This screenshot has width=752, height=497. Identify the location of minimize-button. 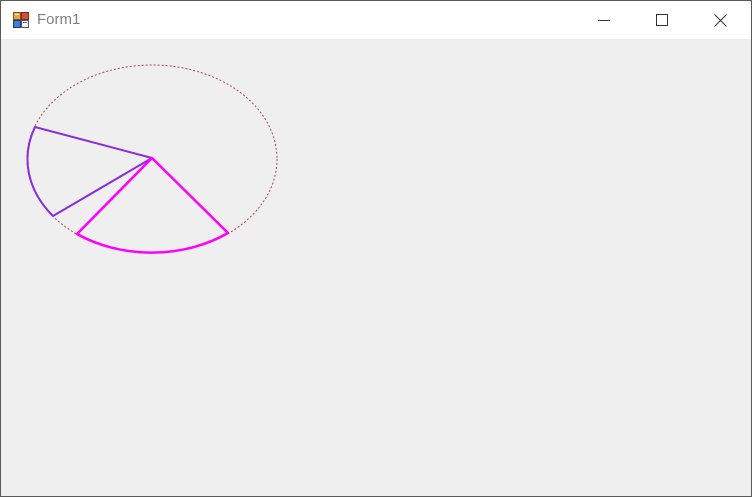
(604, 20).